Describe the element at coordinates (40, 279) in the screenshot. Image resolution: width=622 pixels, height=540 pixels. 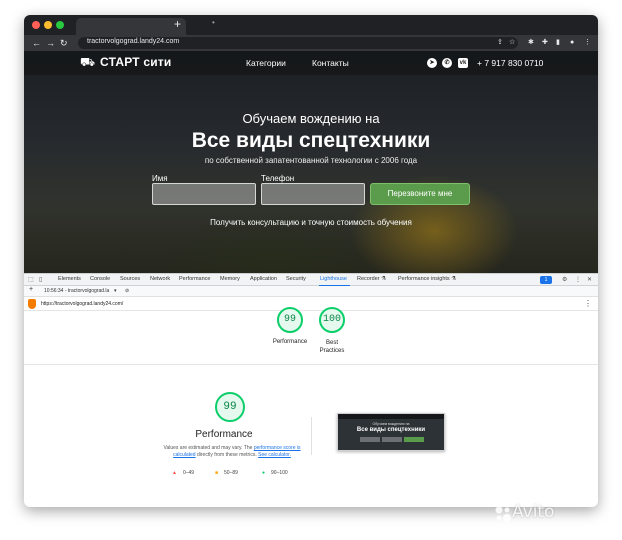
I see `device-toolbar-icon: ▯` at that location.